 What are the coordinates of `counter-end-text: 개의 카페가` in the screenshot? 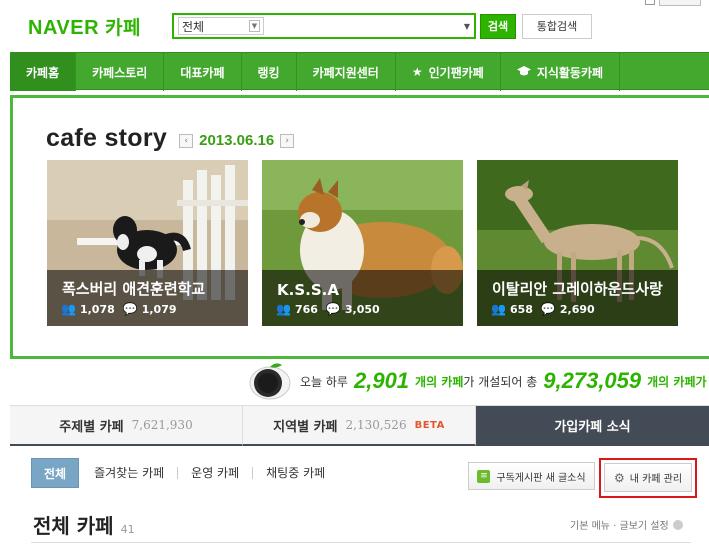 It's located at (677, 381).